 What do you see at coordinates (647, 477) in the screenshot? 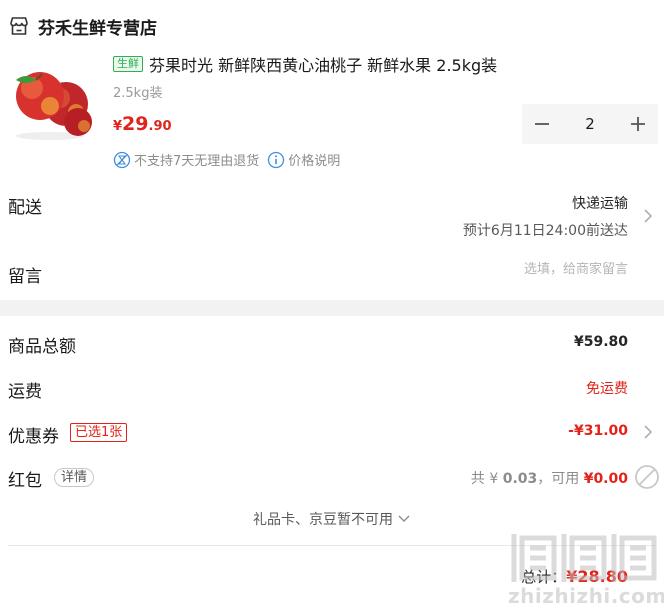
I see `disabled-icon` at bounding box center [647, 477].